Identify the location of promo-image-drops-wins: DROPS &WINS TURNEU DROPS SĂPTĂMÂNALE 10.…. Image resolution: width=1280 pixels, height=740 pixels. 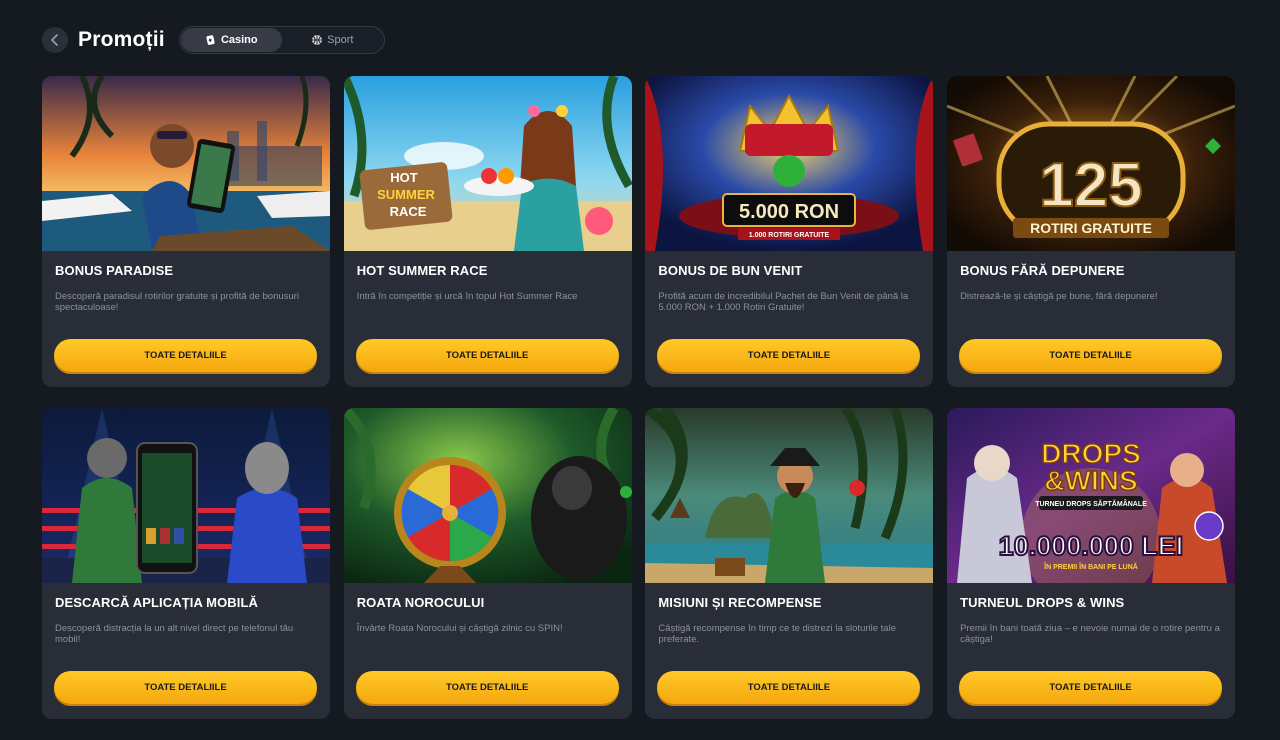
(1091, 495).